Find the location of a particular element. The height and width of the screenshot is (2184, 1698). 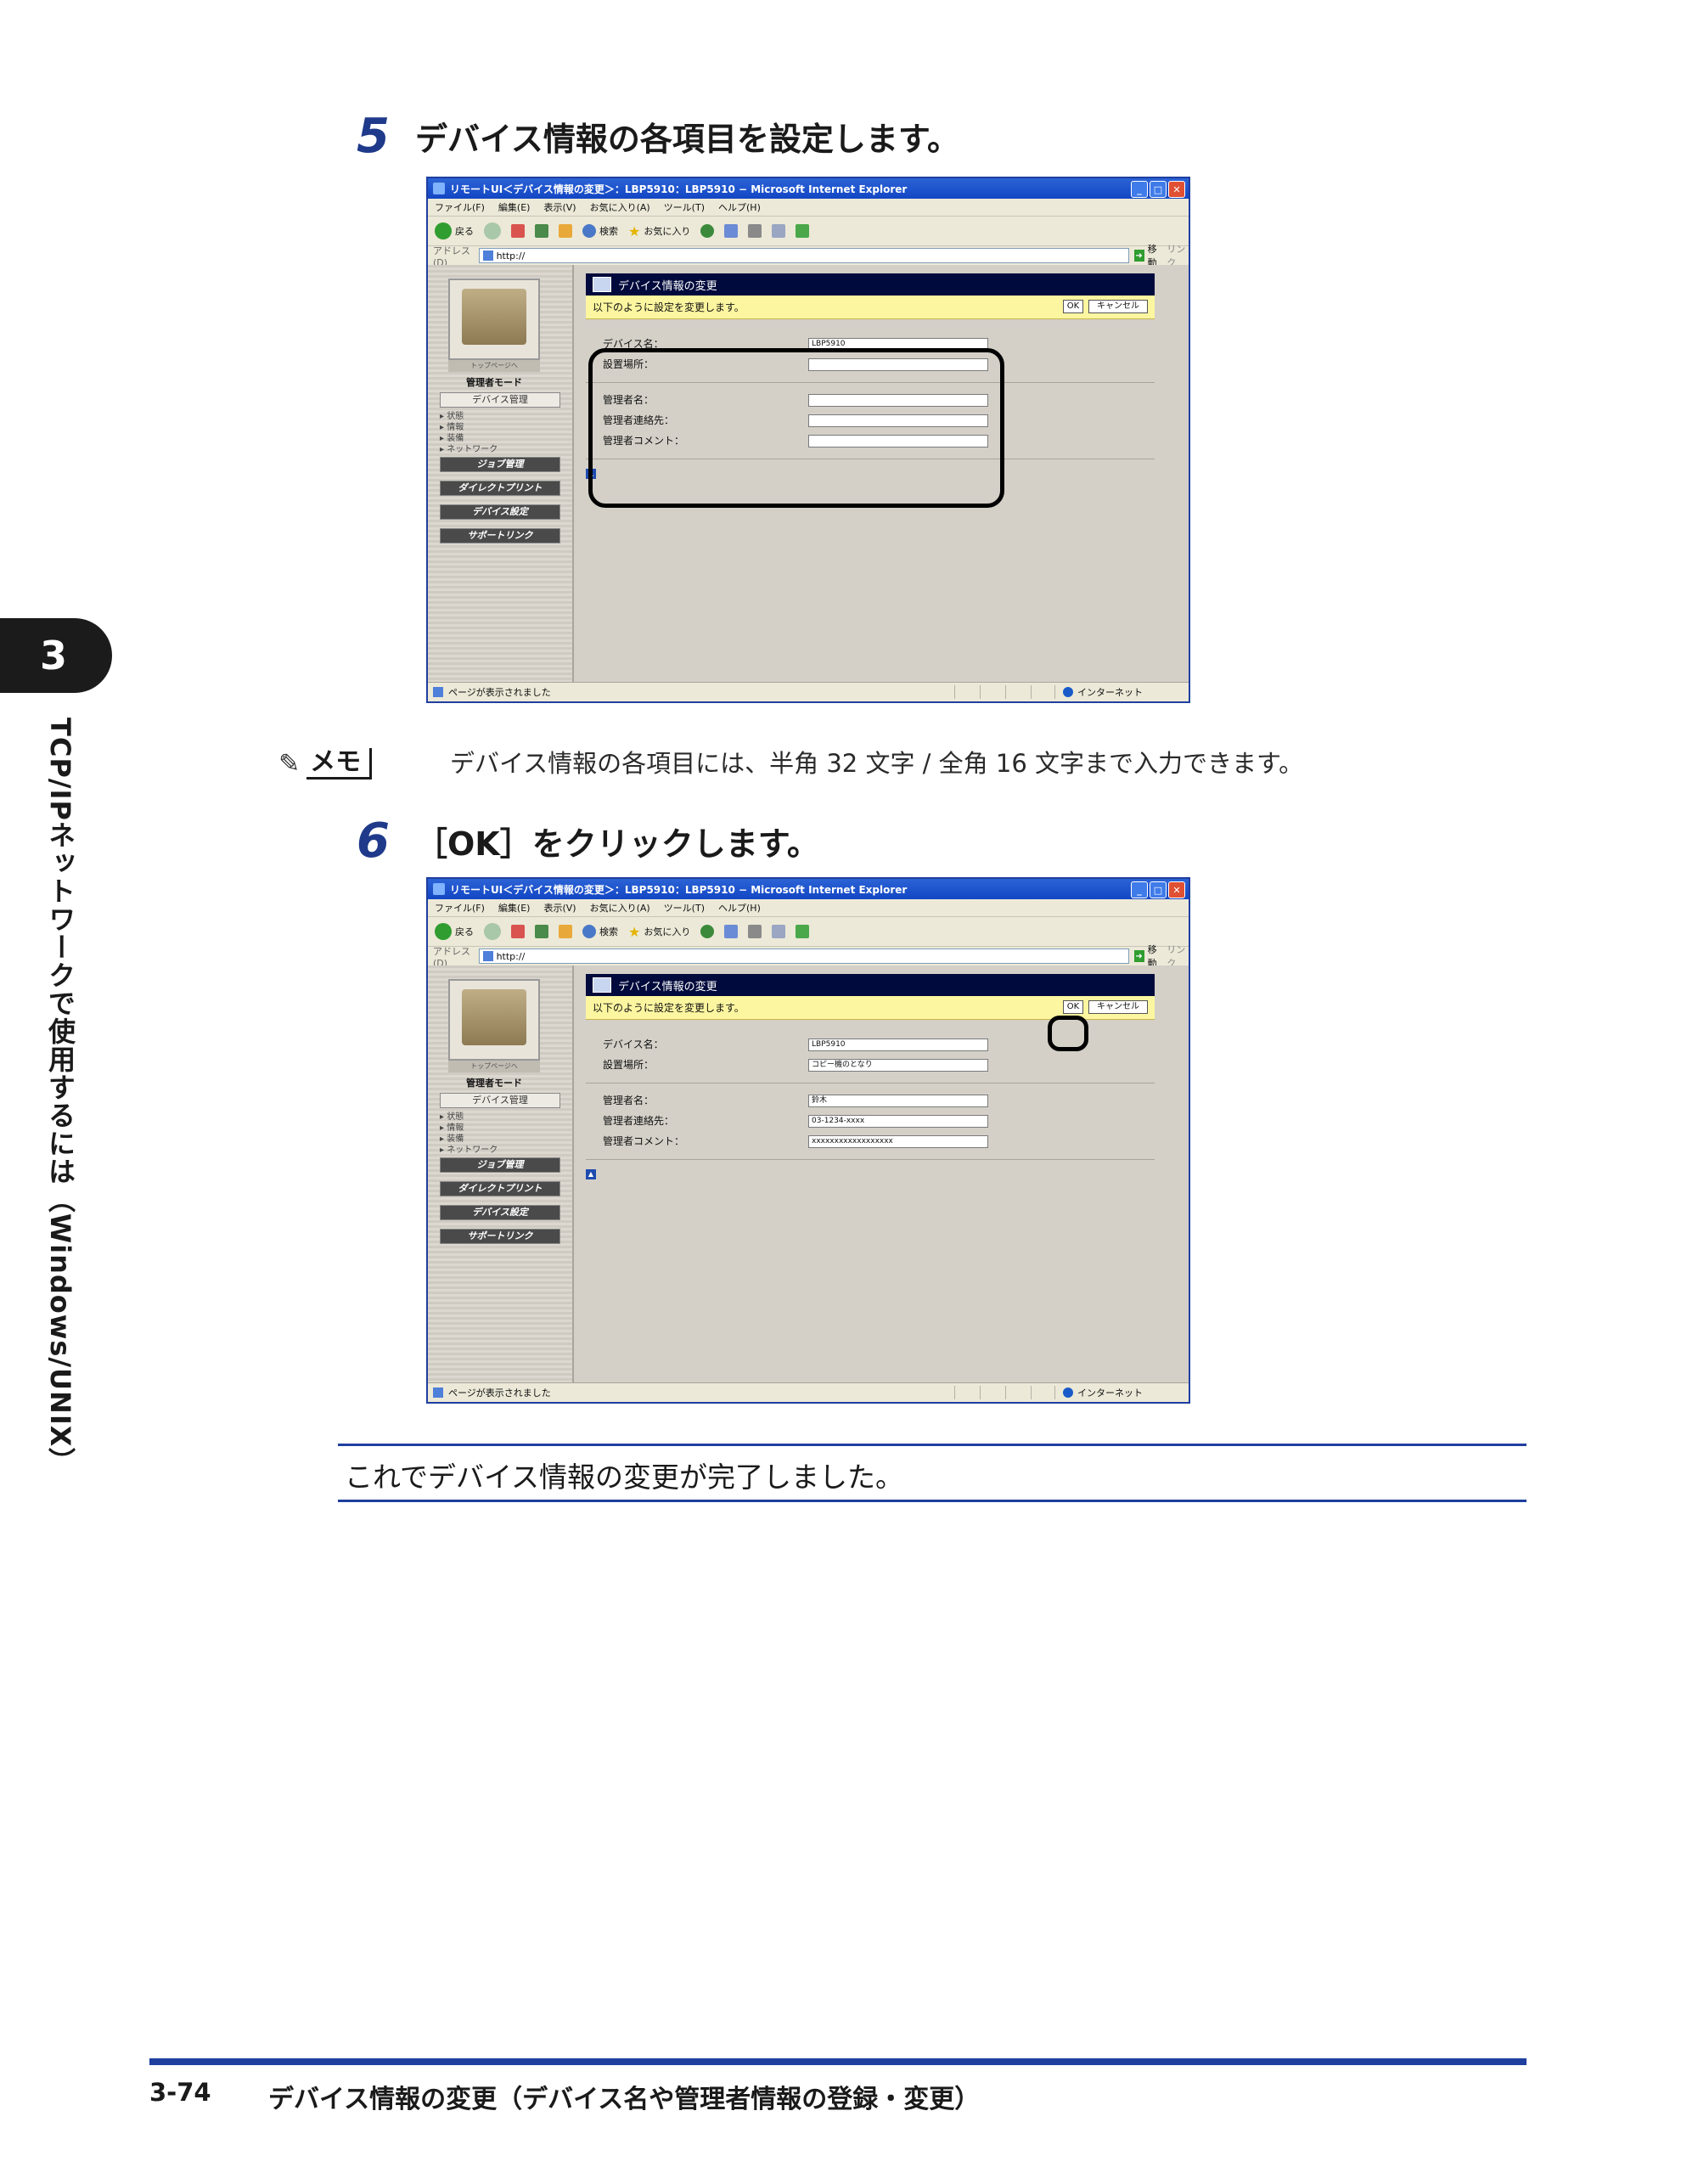

admin-name-input: 鈴木 is located at coordinates (898, 1101).